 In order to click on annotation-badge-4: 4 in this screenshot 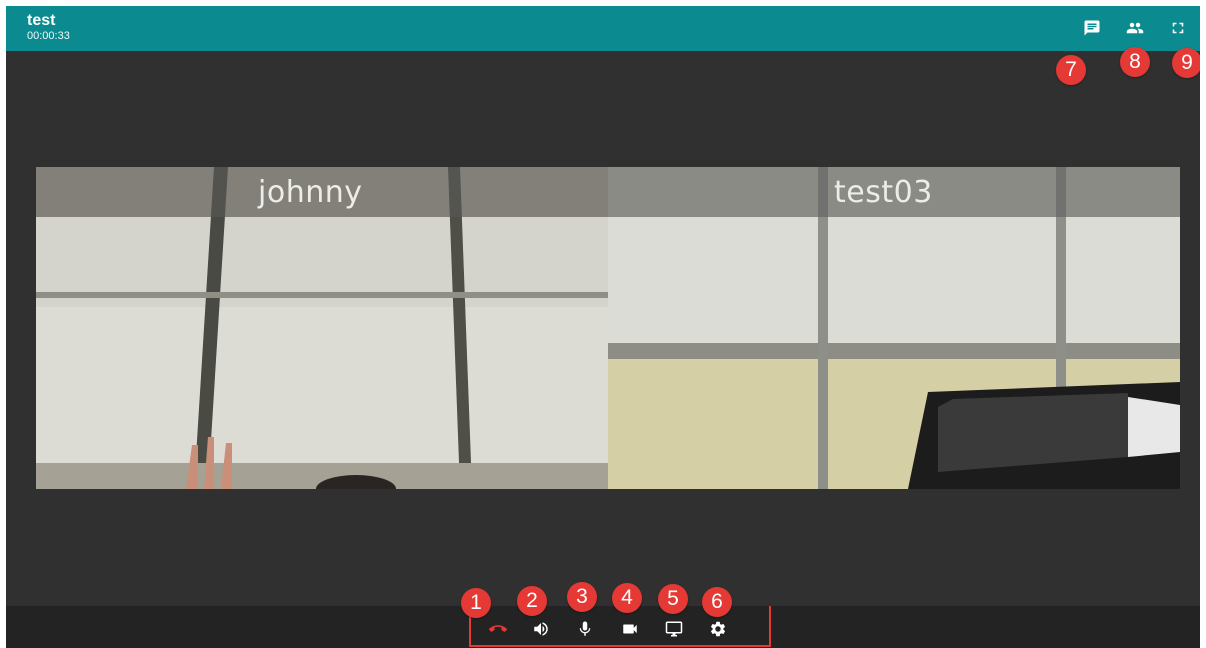, I will do `click(627, 598)`.